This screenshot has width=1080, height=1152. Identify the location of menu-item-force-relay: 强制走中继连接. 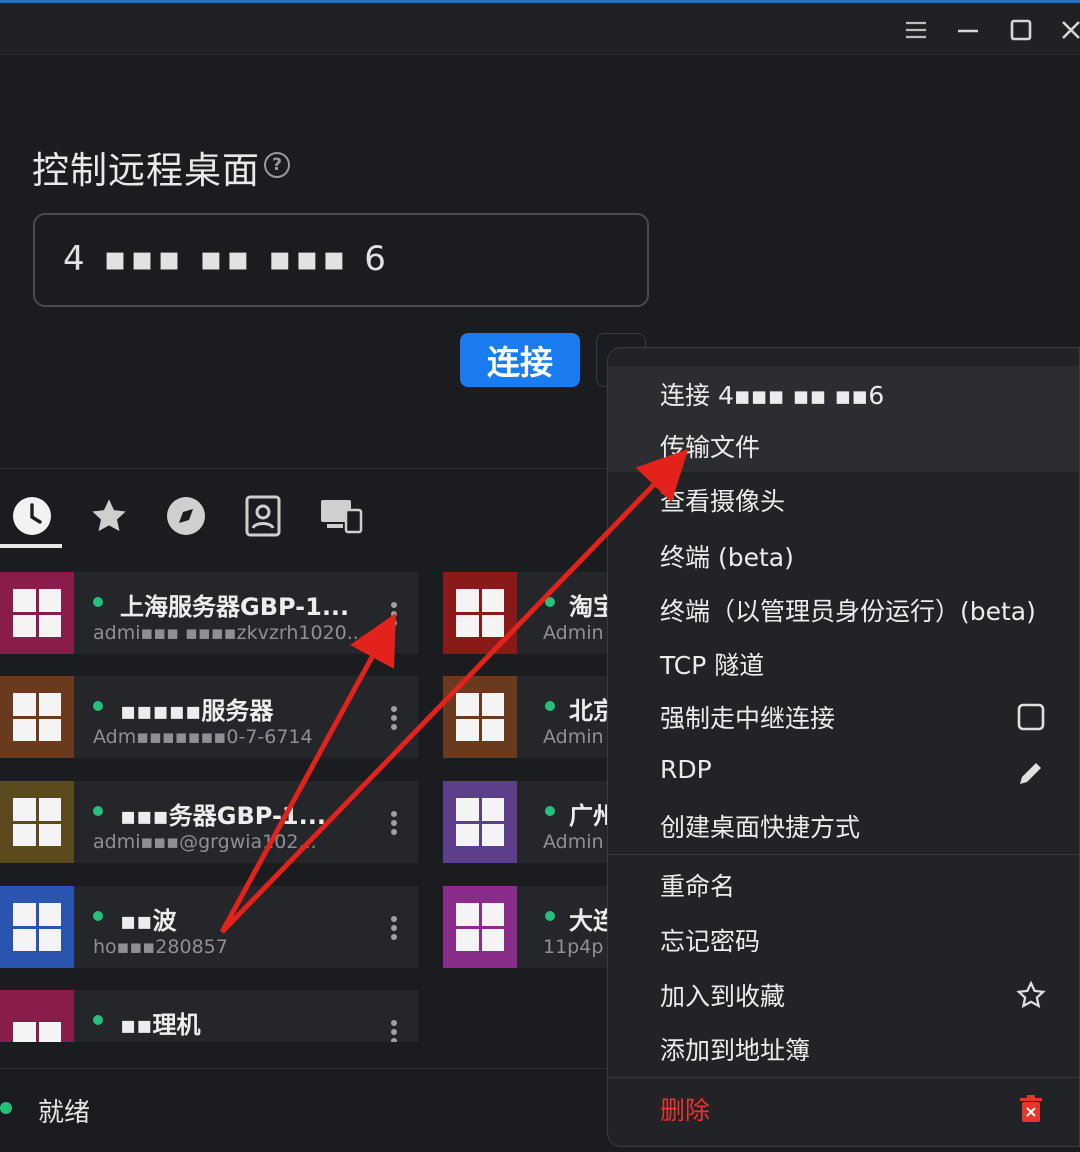
(843, 716).